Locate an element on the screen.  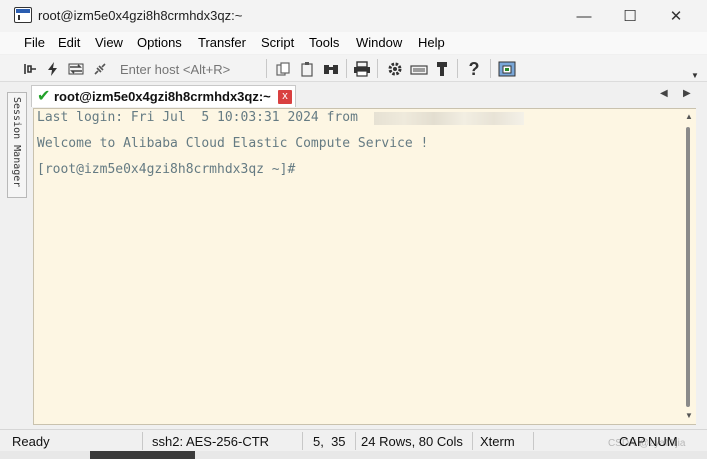
screenshot-icon is located at coordinates (507, 69).